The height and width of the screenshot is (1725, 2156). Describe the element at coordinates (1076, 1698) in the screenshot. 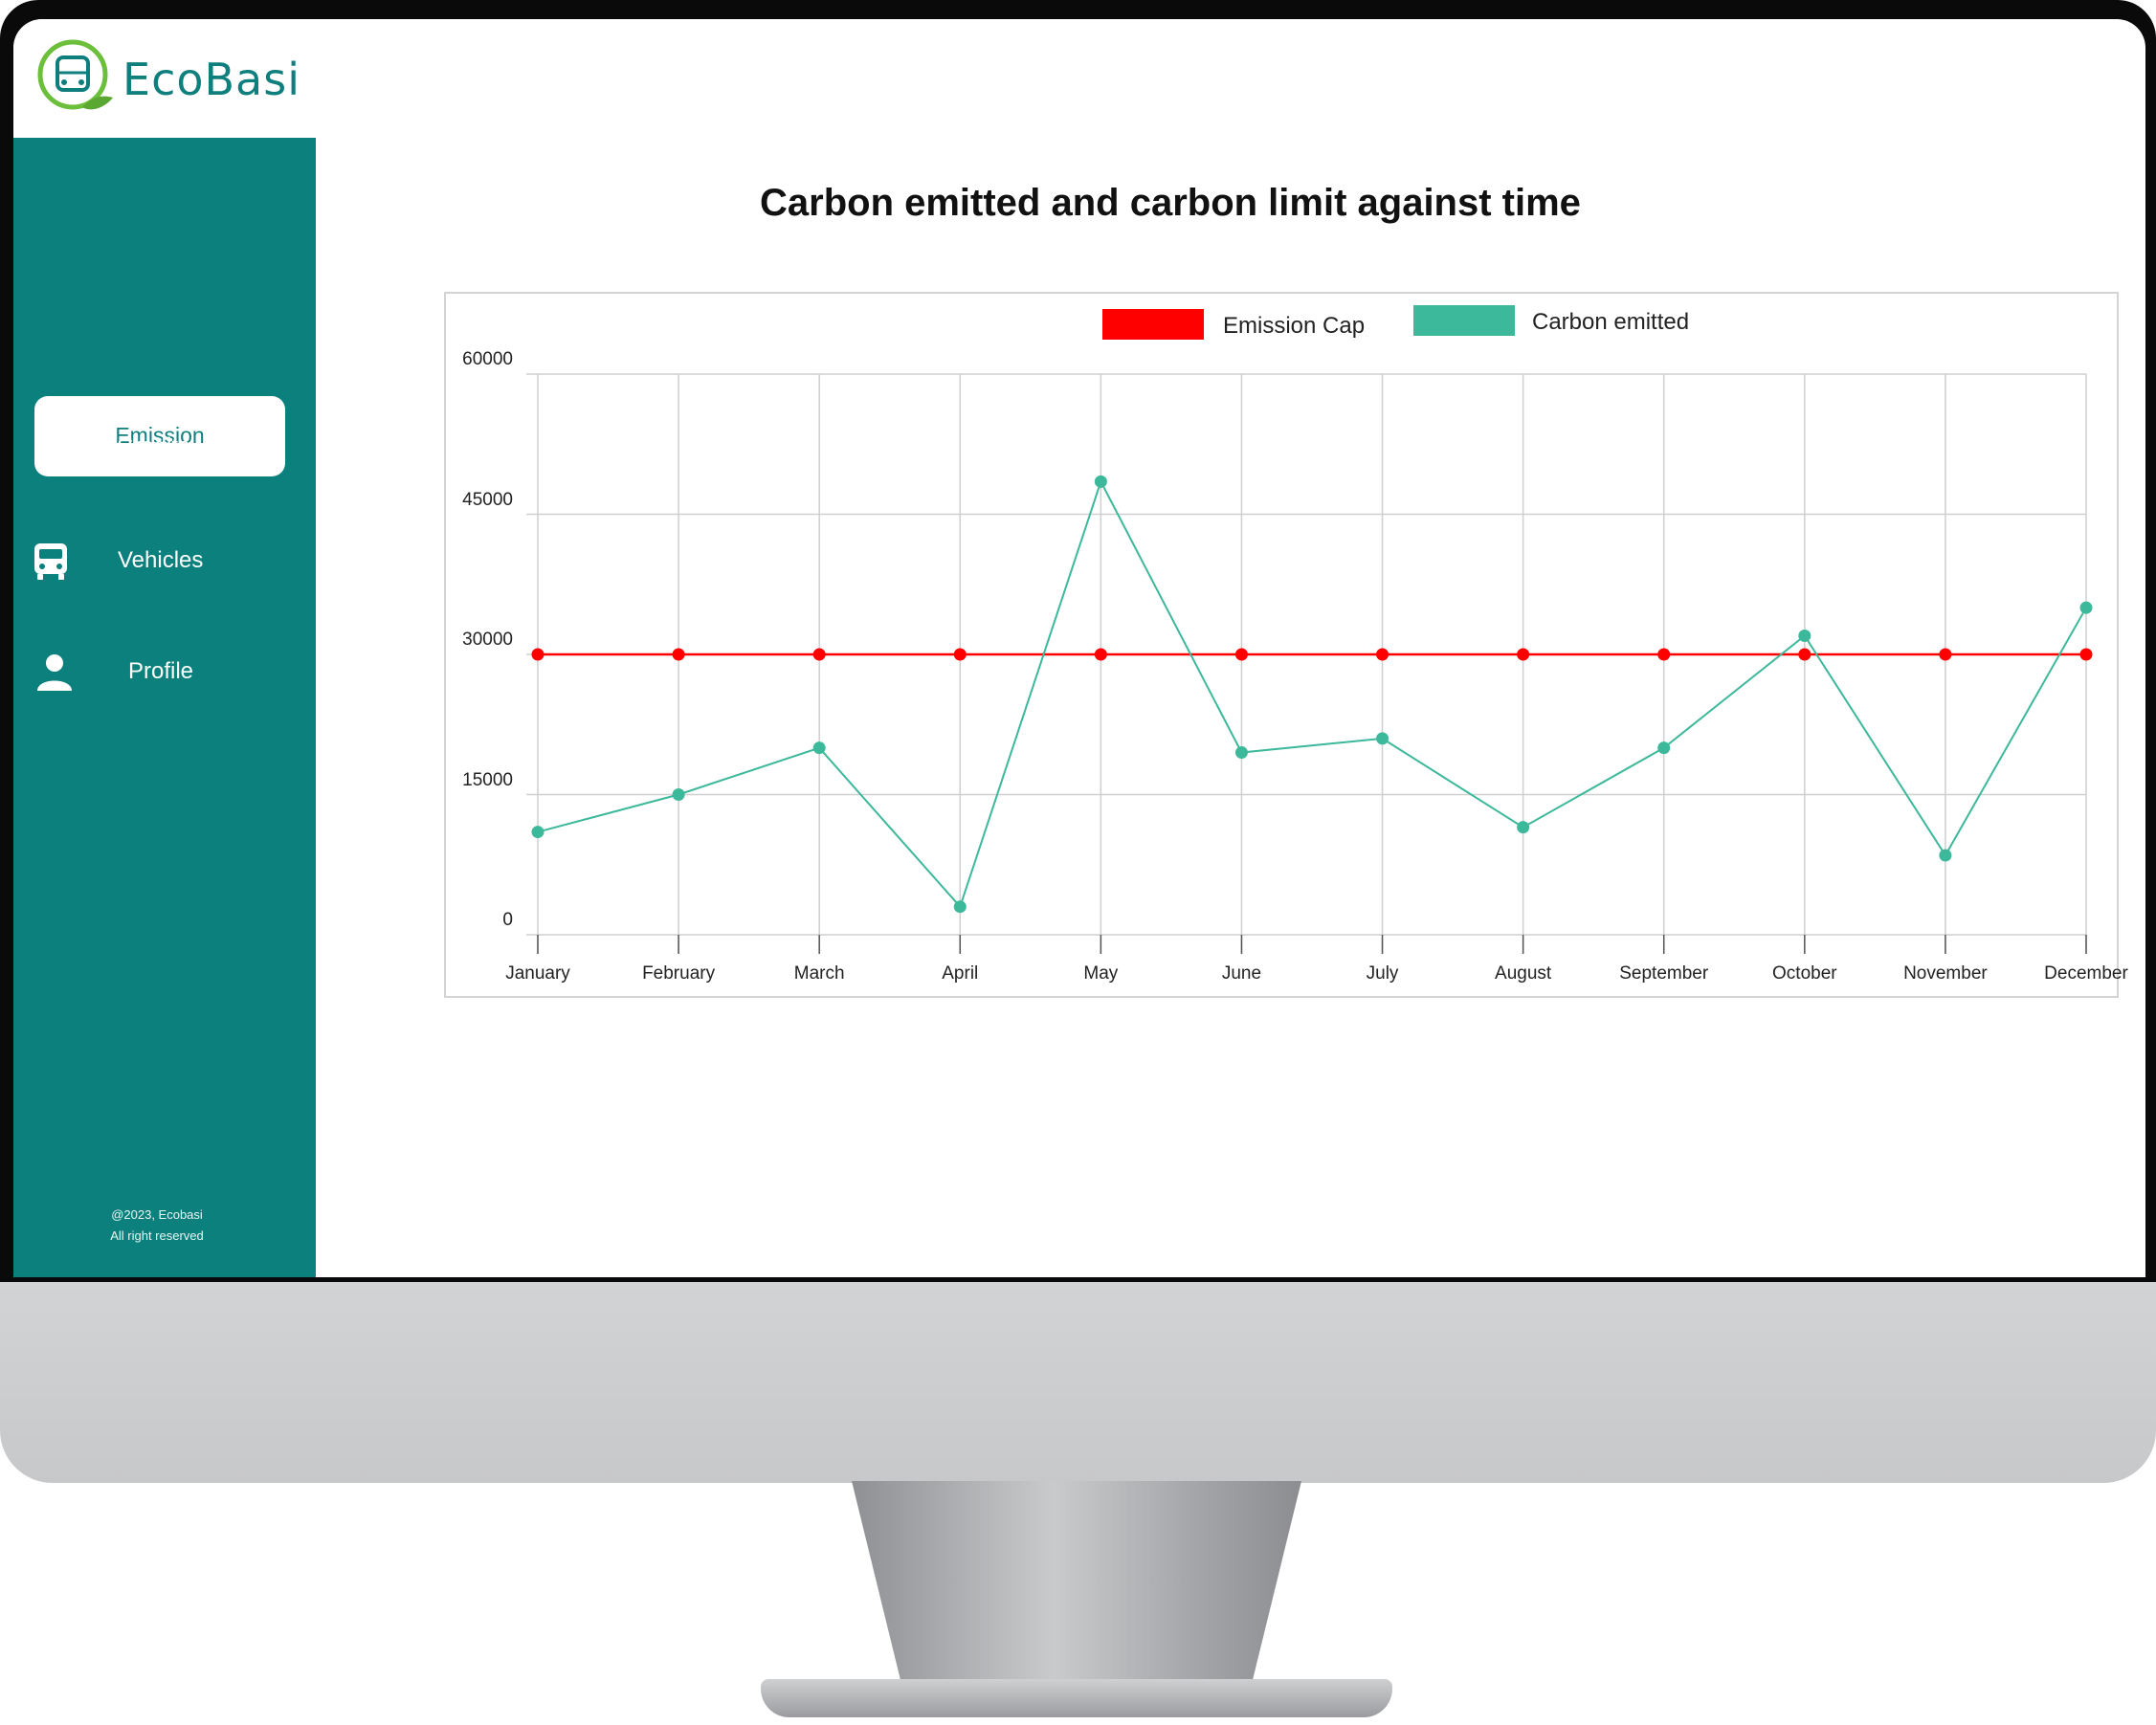

I see `monitor-base` at that location.